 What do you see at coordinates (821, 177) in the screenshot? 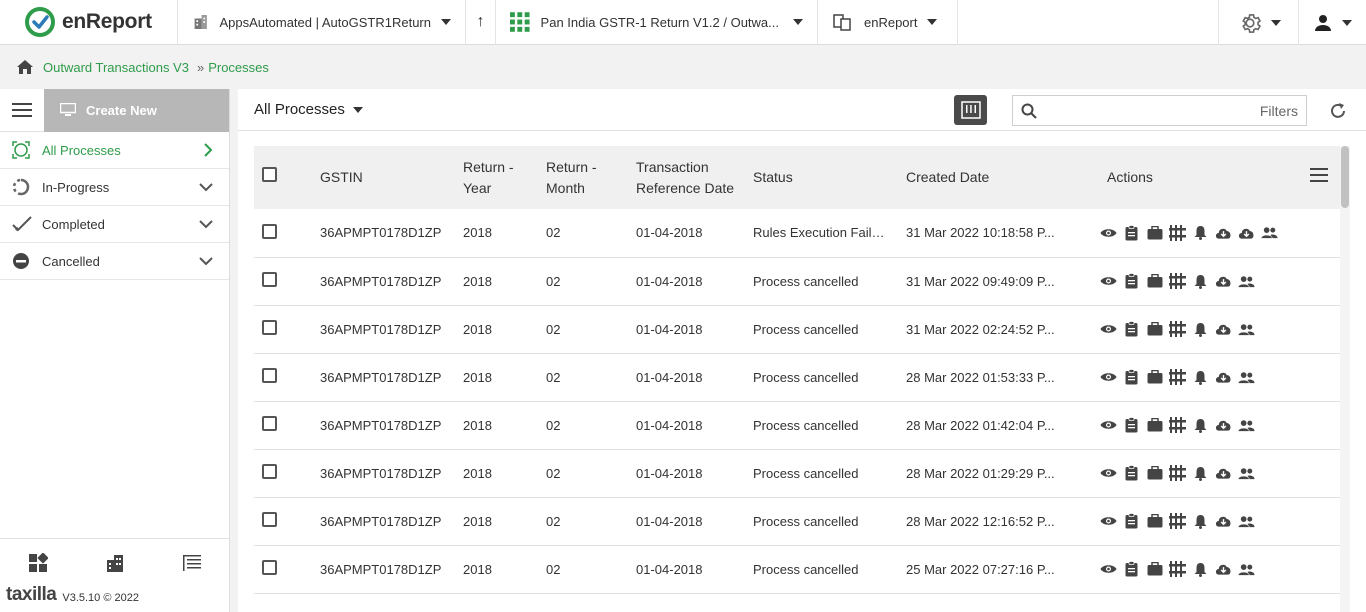
I see `column-header-status: Status` at bounding box center [821, 177].